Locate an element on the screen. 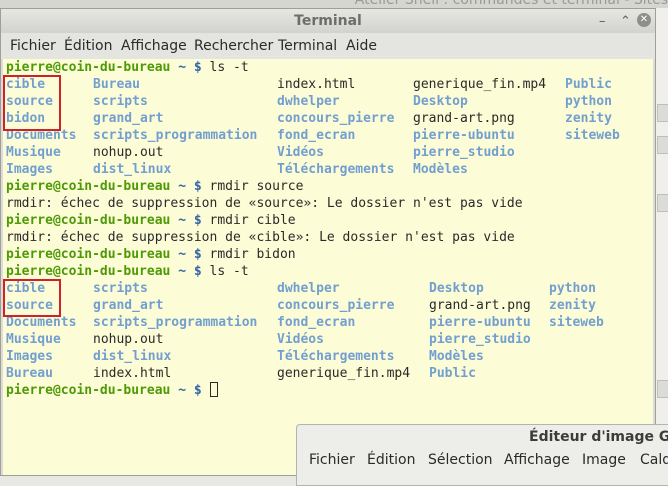 The height and width of the screenshot is (486, 668). menu-fichier: Fichier is located at coordinates (33, 46).